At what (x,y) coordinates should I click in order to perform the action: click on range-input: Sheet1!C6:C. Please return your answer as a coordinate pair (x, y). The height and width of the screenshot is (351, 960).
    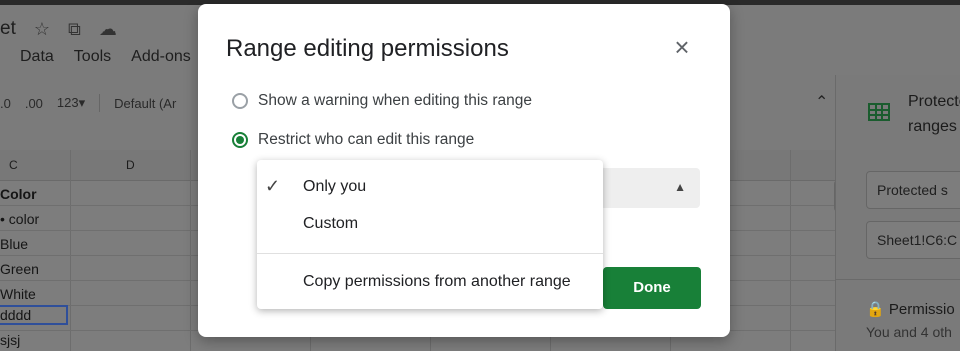
    Looking at the image, I should click on (913, 240).